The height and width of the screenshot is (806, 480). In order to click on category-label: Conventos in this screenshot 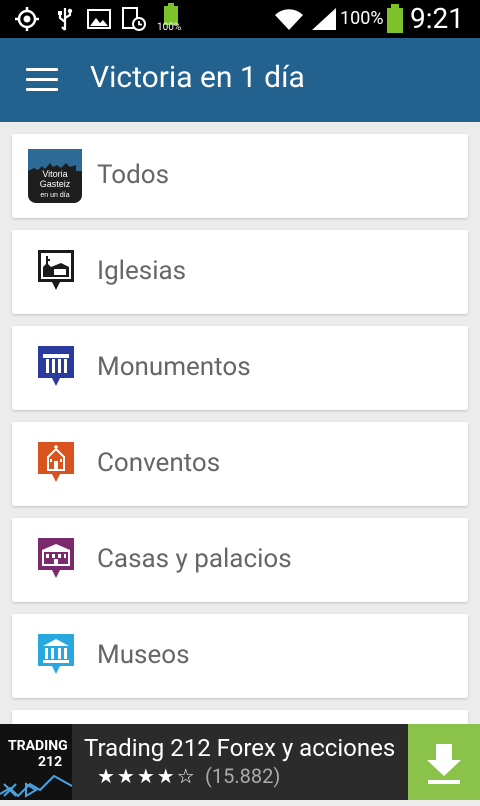, I will do `click(159, 463)`.